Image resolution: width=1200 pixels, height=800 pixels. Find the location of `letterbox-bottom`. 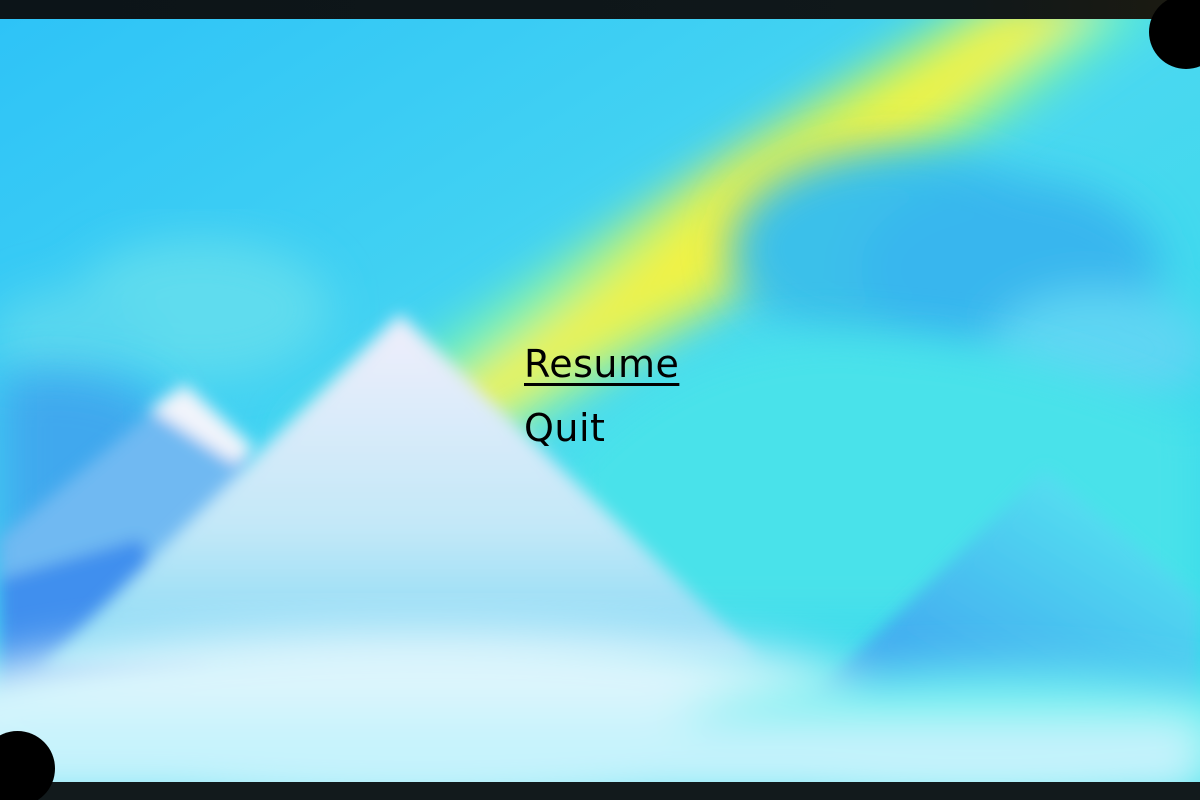

letterbox-bottom is located at coordinates (600, 791).